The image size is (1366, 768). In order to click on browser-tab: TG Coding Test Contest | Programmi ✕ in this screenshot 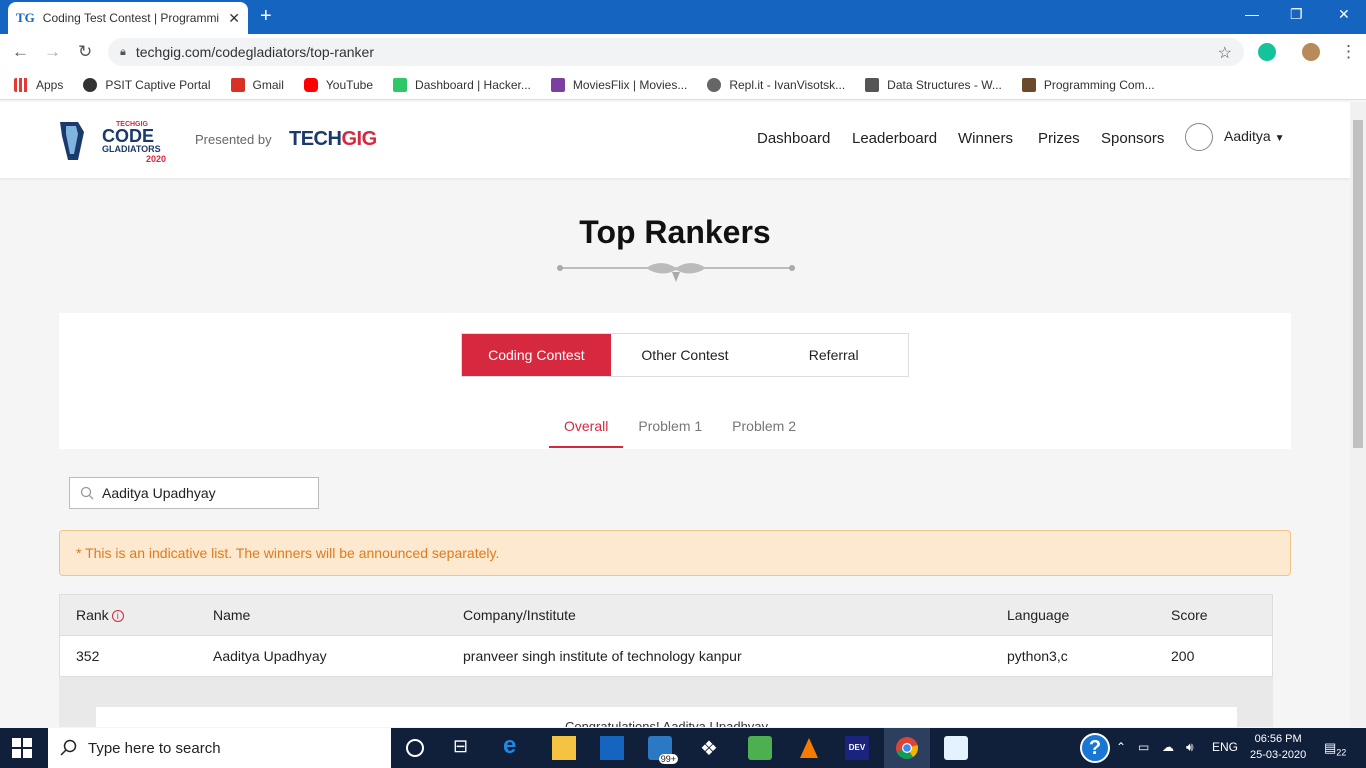, I will do `click(128, 18)`.